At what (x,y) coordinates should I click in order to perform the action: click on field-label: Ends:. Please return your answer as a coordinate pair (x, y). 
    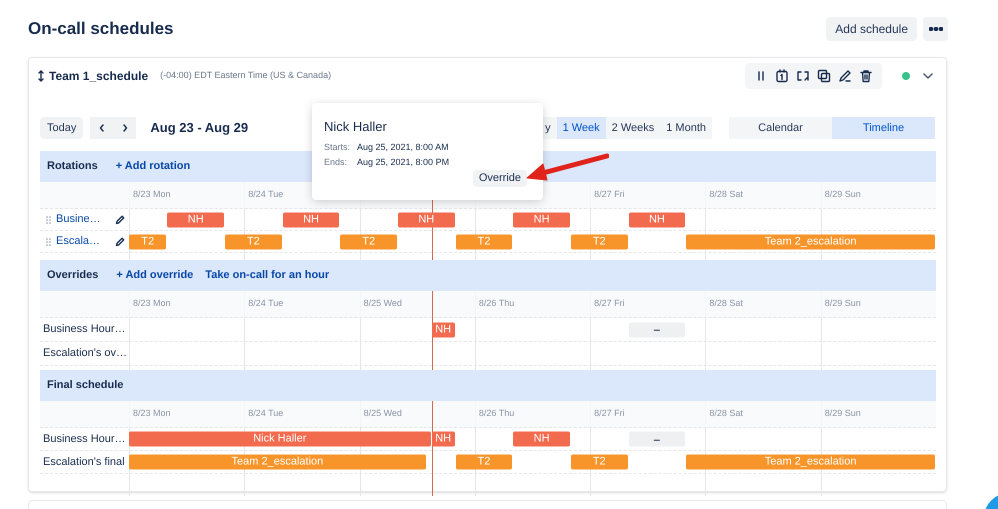
    Looking at the image, I should click on (336, 163).